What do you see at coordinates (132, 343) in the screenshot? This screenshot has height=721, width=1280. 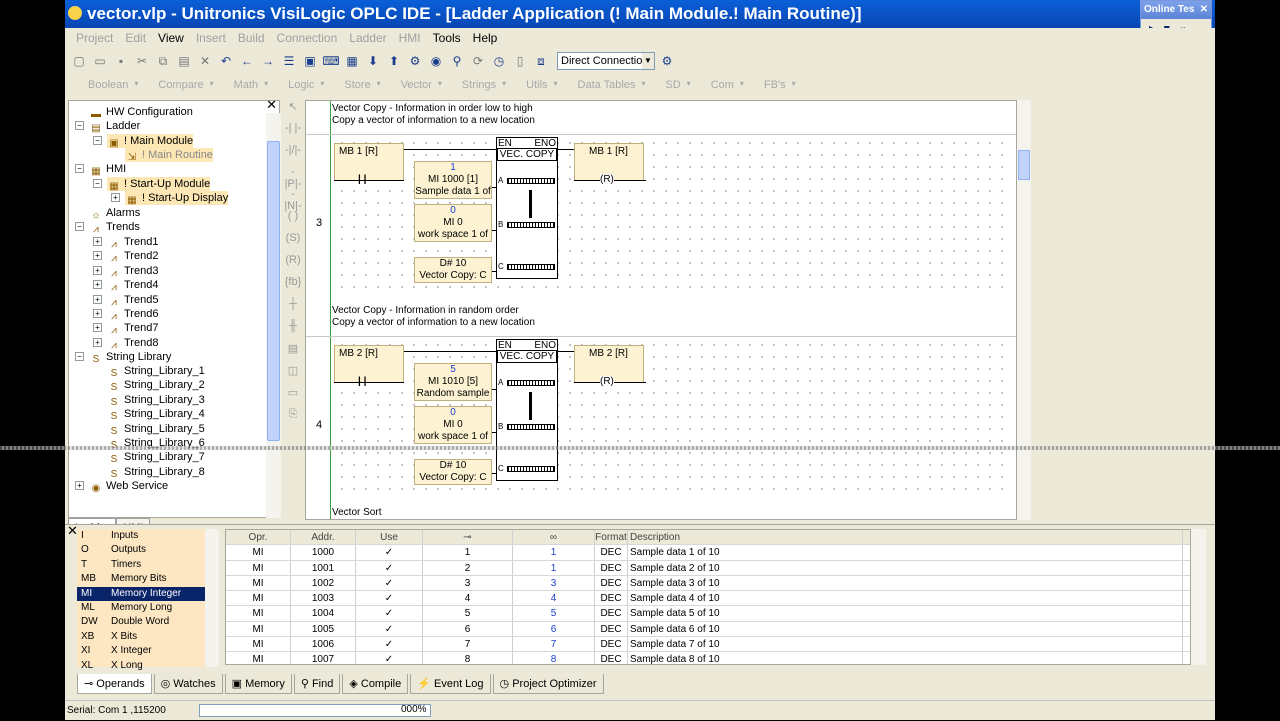 I see `tree-trend: ⩘ Trend8` at bounding box center [132, 343].